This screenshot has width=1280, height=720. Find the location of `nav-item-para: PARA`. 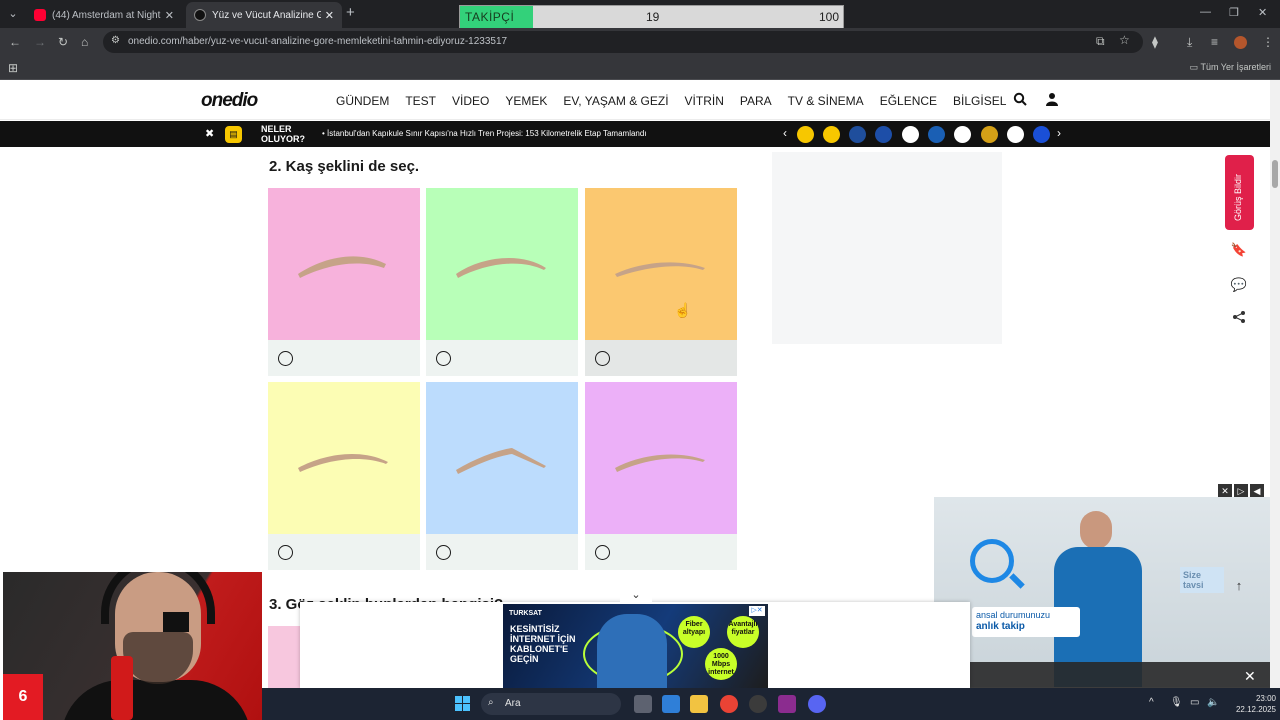

nav-item-para: PARA is located at coordinates (756, 101).